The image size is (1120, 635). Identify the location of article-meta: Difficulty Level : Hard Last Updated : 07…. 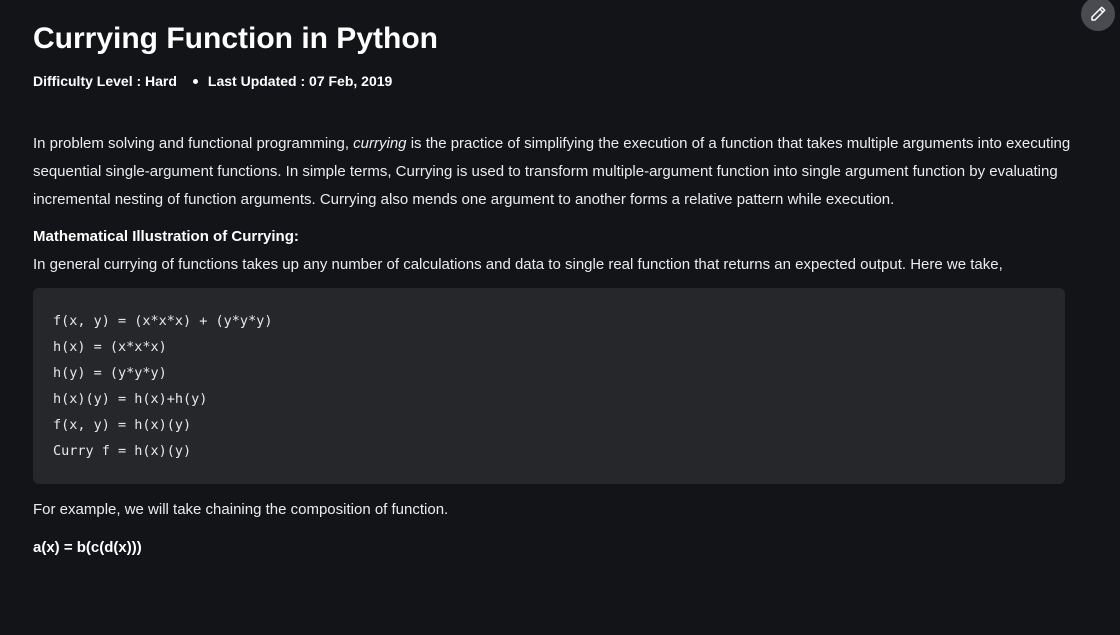
(553, 81).